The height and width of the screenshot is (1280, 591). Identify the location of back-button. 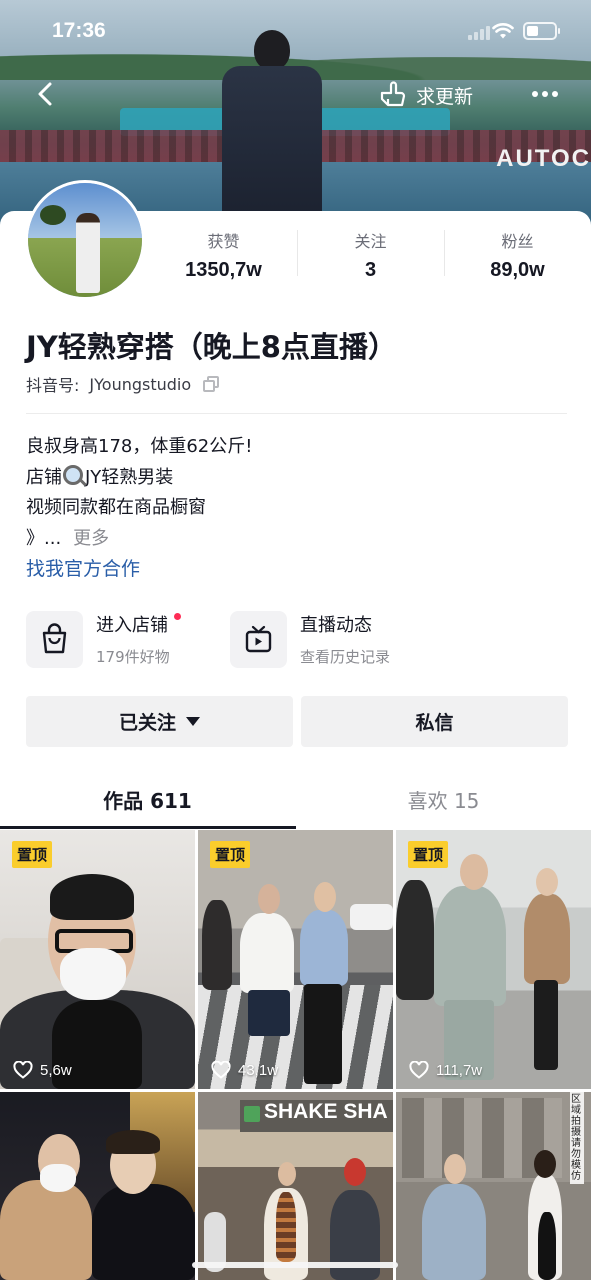
(46, 94).